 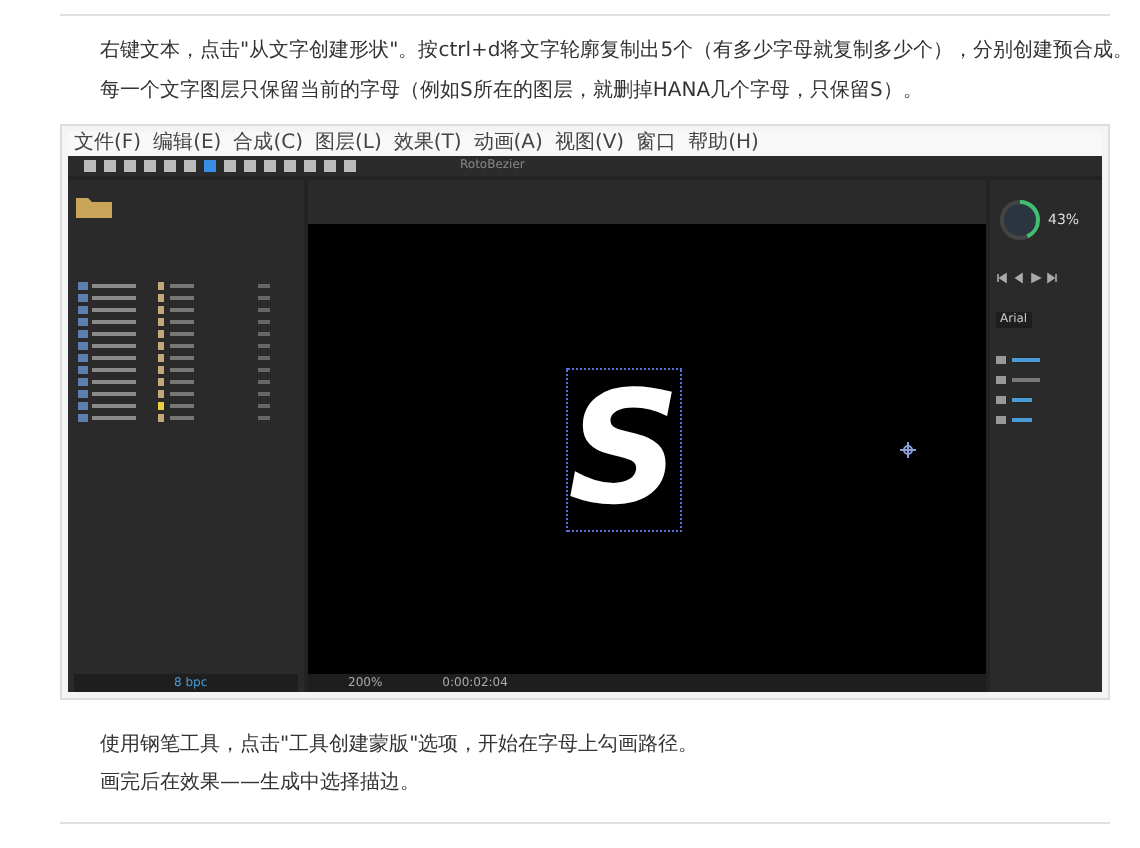 I want to click on paragraph: 使用钢笔工具，点击"工具创建蒙版"选项，开始在字母上勾画路径。, so click(x=400, y=746).